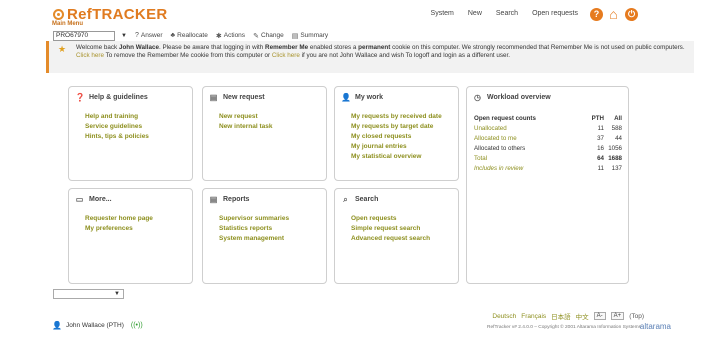  What do you see at coordinates (236, 199) in the screenshot?
I see `panel-title: Reports` at bounding box center [236, 199].